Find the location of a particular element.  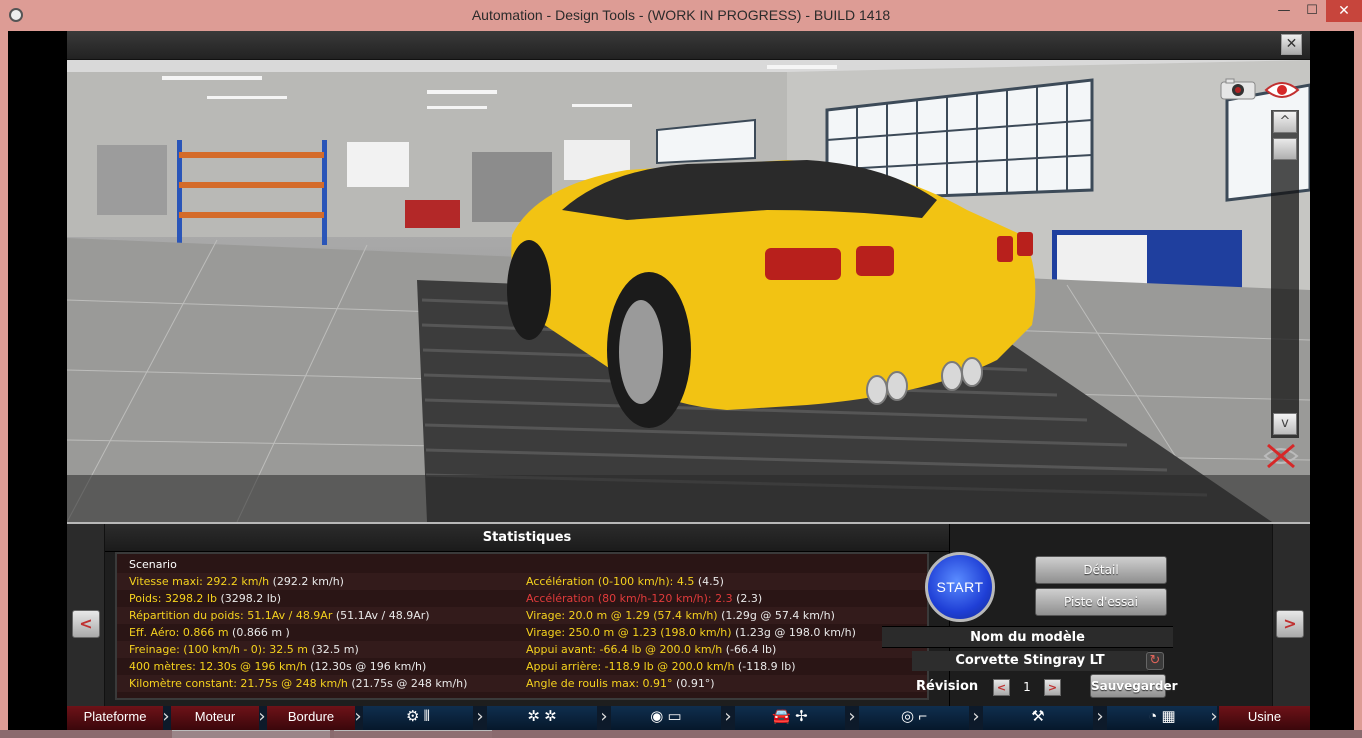

stat-front-downforce-ref: (-66.4 lb) is located at coordinates (749, 649).